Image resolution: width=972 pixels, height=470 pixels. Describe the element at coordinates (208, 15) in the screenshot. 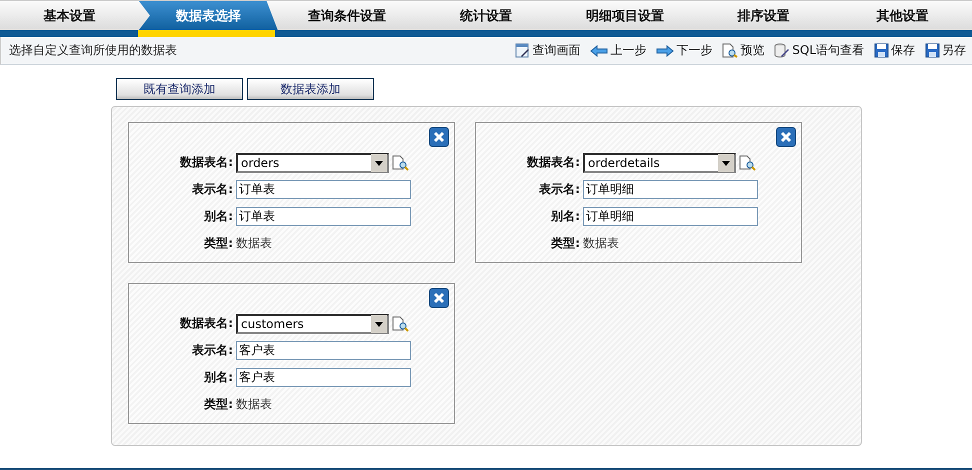

I see `tab: 数据表选择` at that location.